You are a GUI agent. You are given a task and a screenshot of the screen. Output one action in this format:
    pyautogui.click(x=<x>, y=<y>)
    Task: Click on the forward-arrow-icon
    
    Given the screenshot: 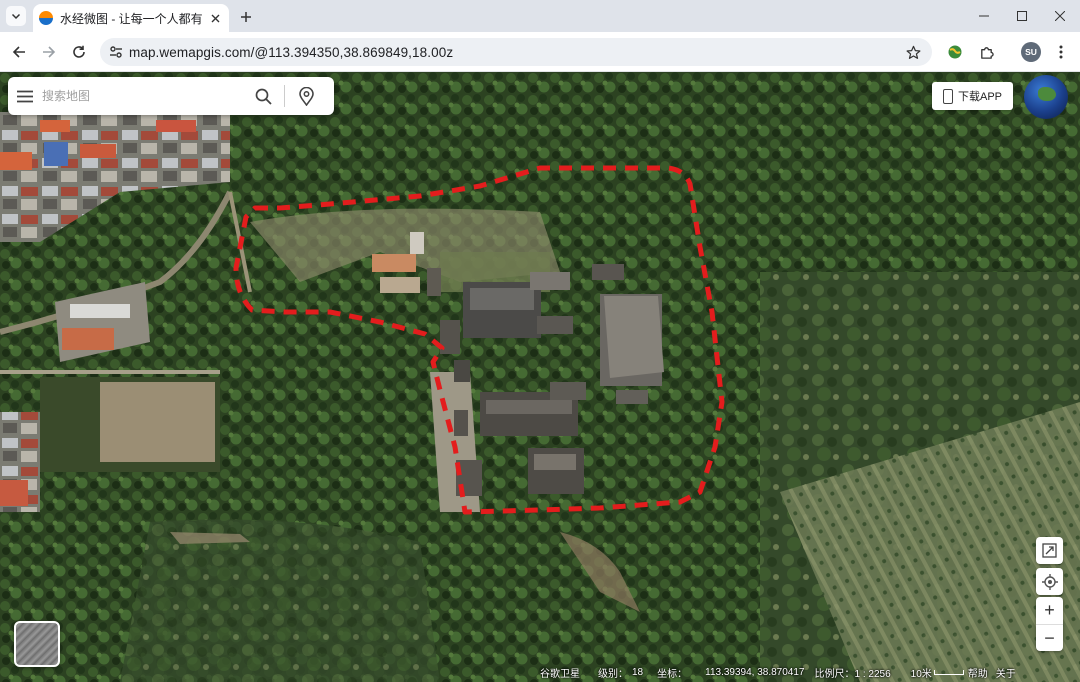 What is the action you would take?
    pyautogui.click(x=49, y=52)
    